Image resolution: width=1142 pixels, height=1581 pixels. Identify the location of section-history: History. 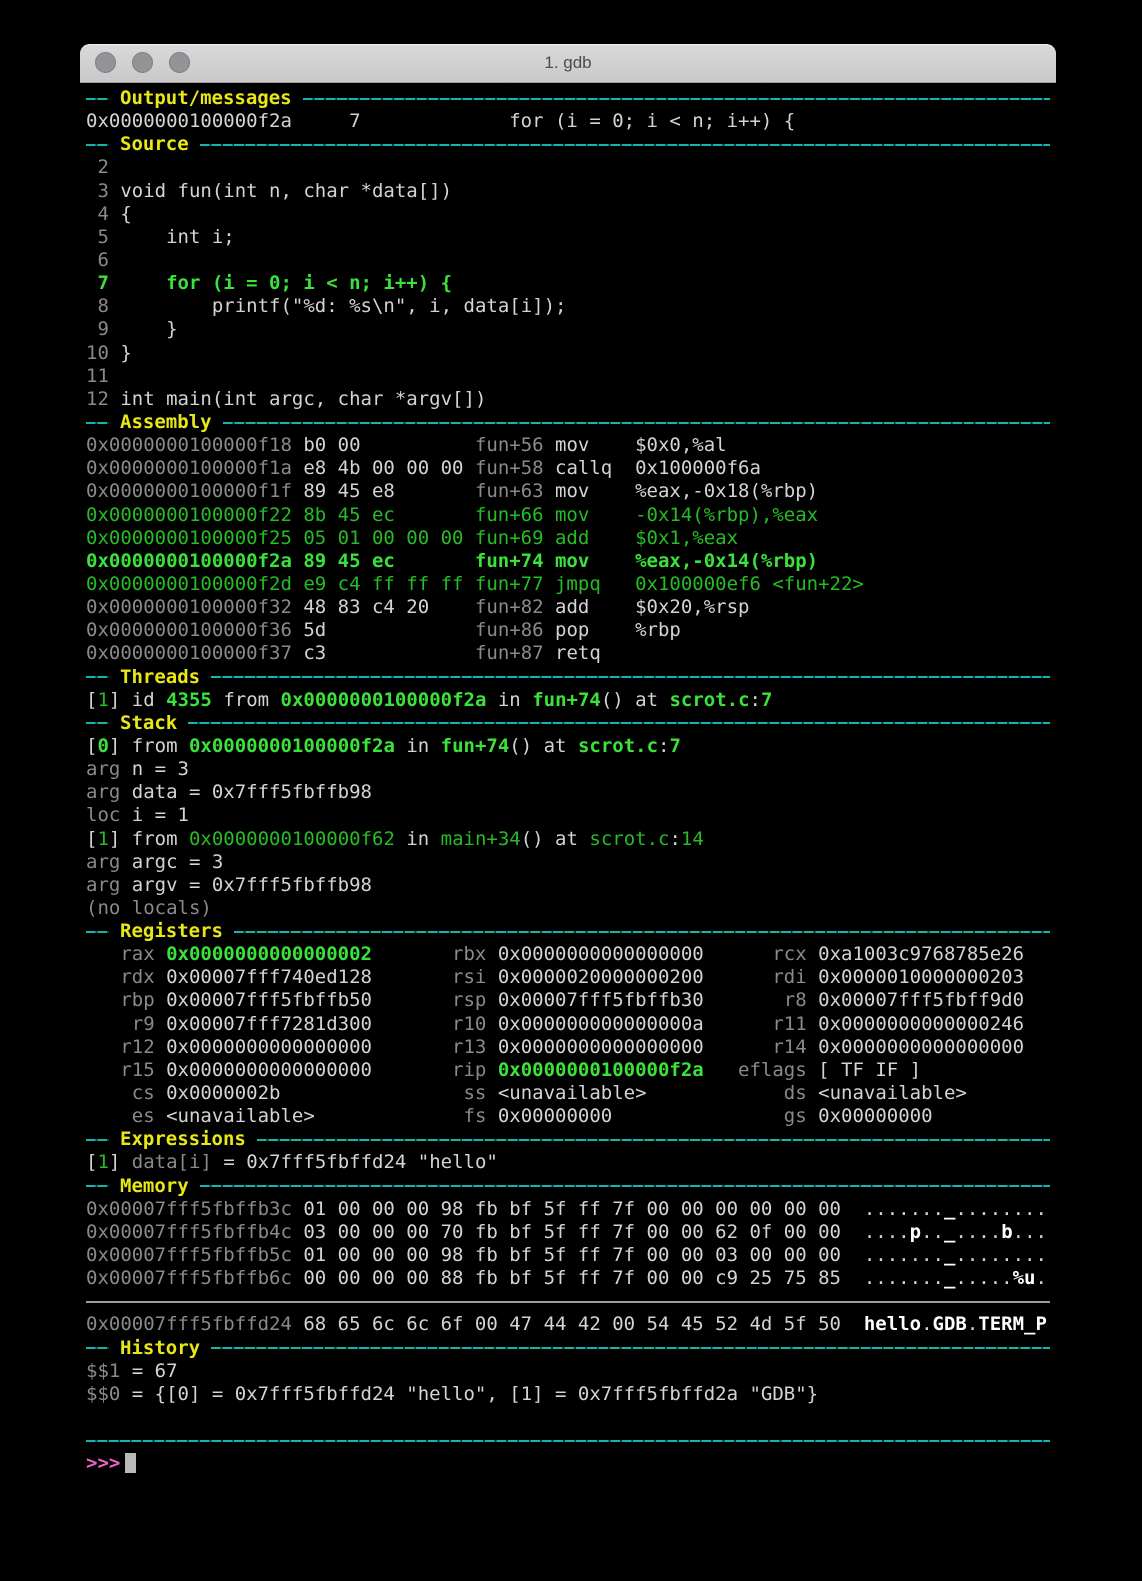
(568, 1348).